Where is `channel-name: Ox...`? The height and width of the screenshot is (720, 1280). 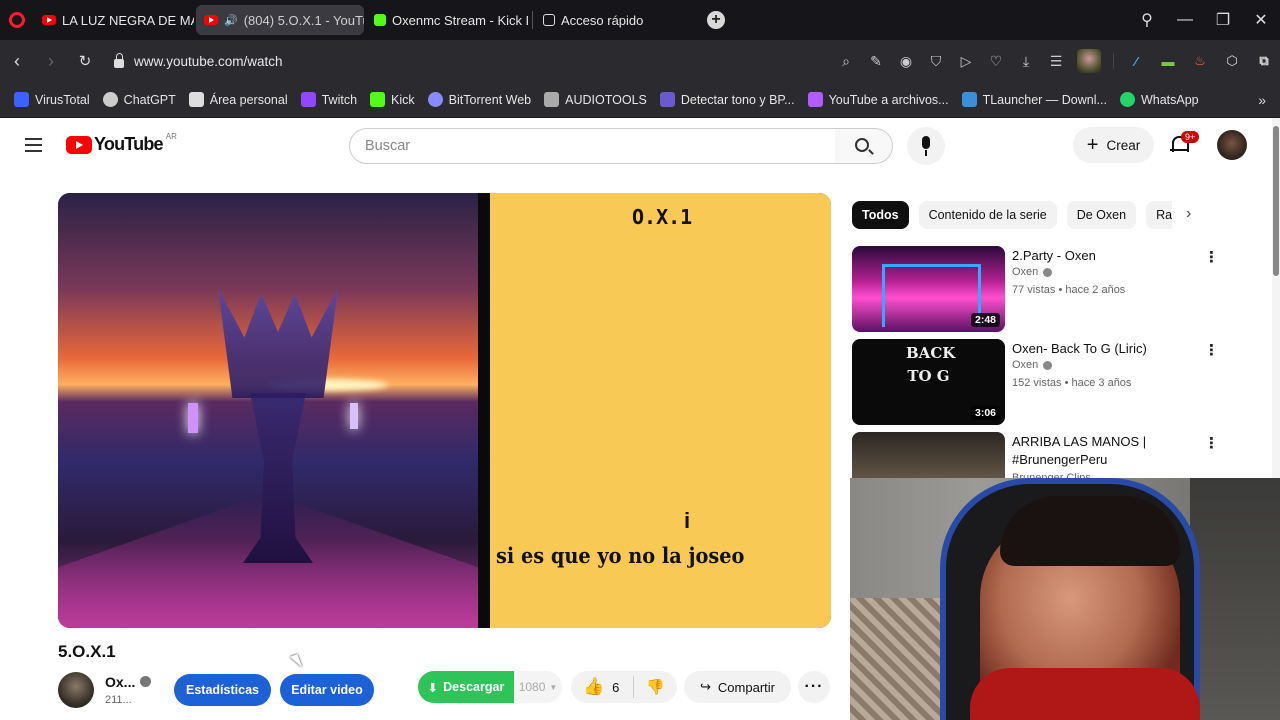 channel-name: Ox... is located at coordinates (120, 682).